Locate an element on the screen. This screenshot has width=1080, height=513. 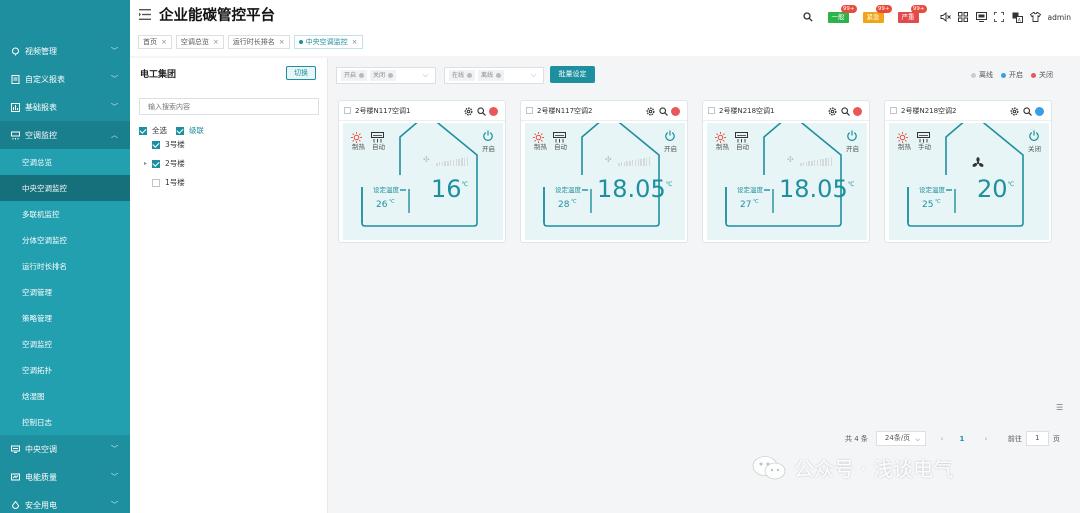
tab-item: 首页 × is located at coordinates (155, 42).